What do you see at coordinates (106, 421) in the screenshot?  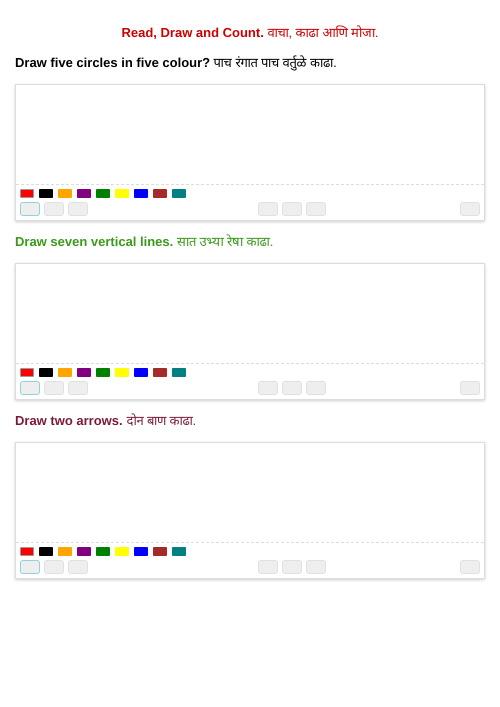 I see `question-text: Draw two arrows. दोन बाण काढा.` at bounding box center [106, 421].